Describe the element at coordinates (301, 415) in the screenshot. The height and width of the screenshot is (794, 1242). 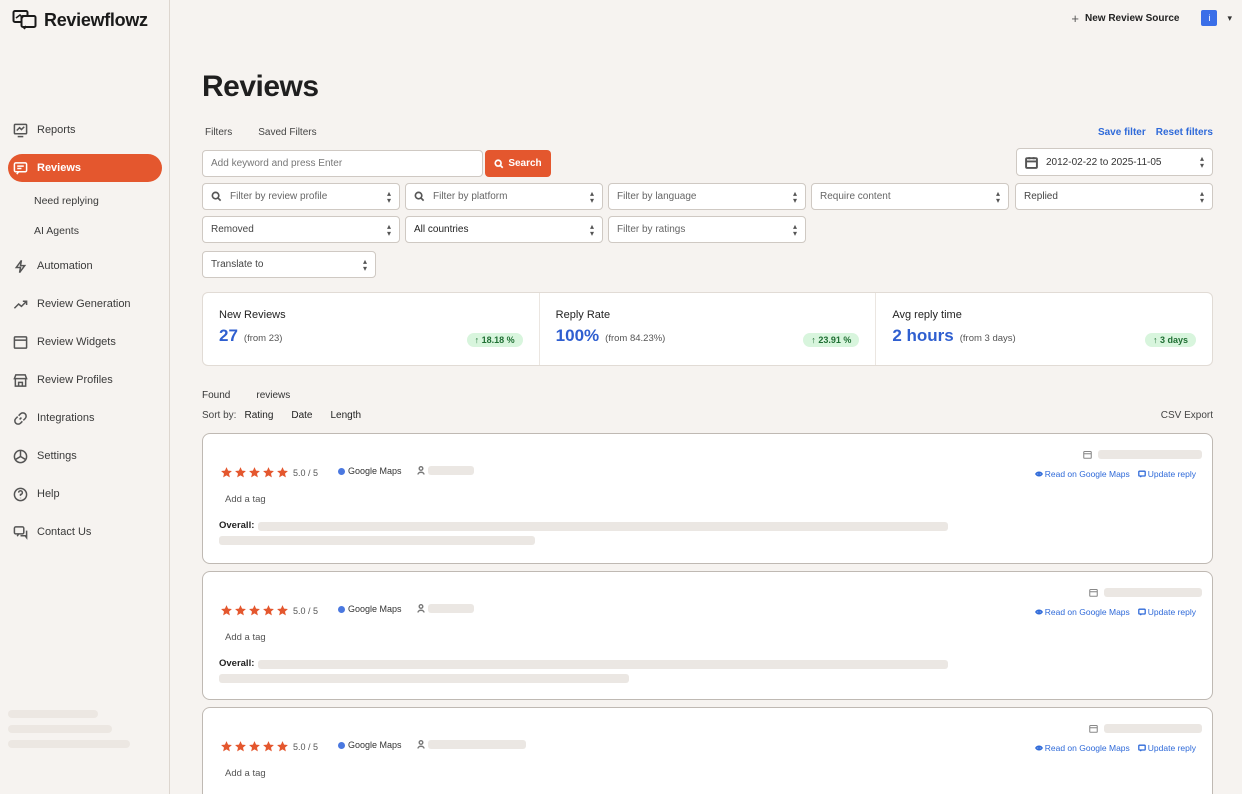
I see `sort-option-date: Date` at that location.